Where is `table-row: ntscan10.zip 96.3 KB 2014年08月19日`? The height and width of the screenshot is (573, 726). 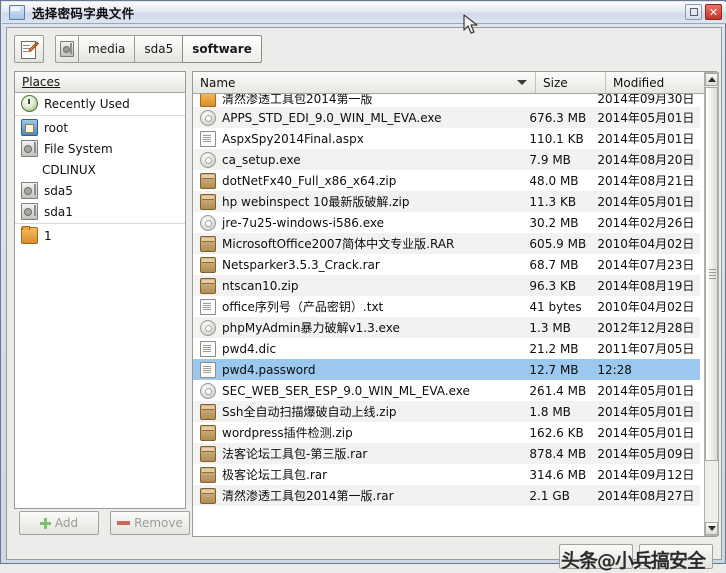 table-row: ntscan10.zip 96.3 KB 2014年08月19日 is located at coordinates (446, 285).